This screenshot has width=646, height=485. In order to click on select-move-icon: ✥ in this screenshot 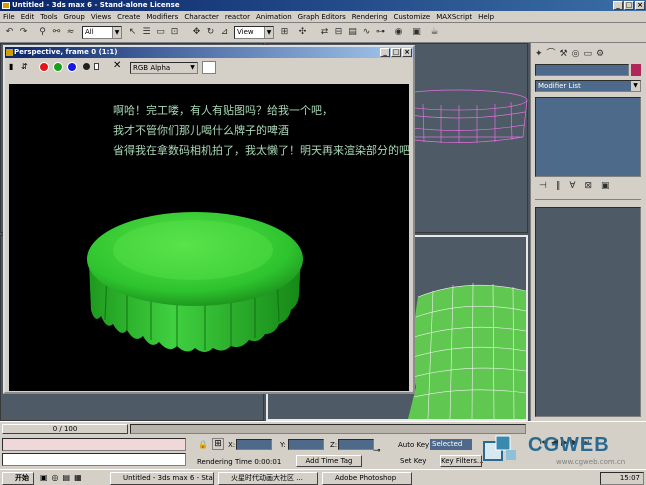, I will do `click(196, 32)`.